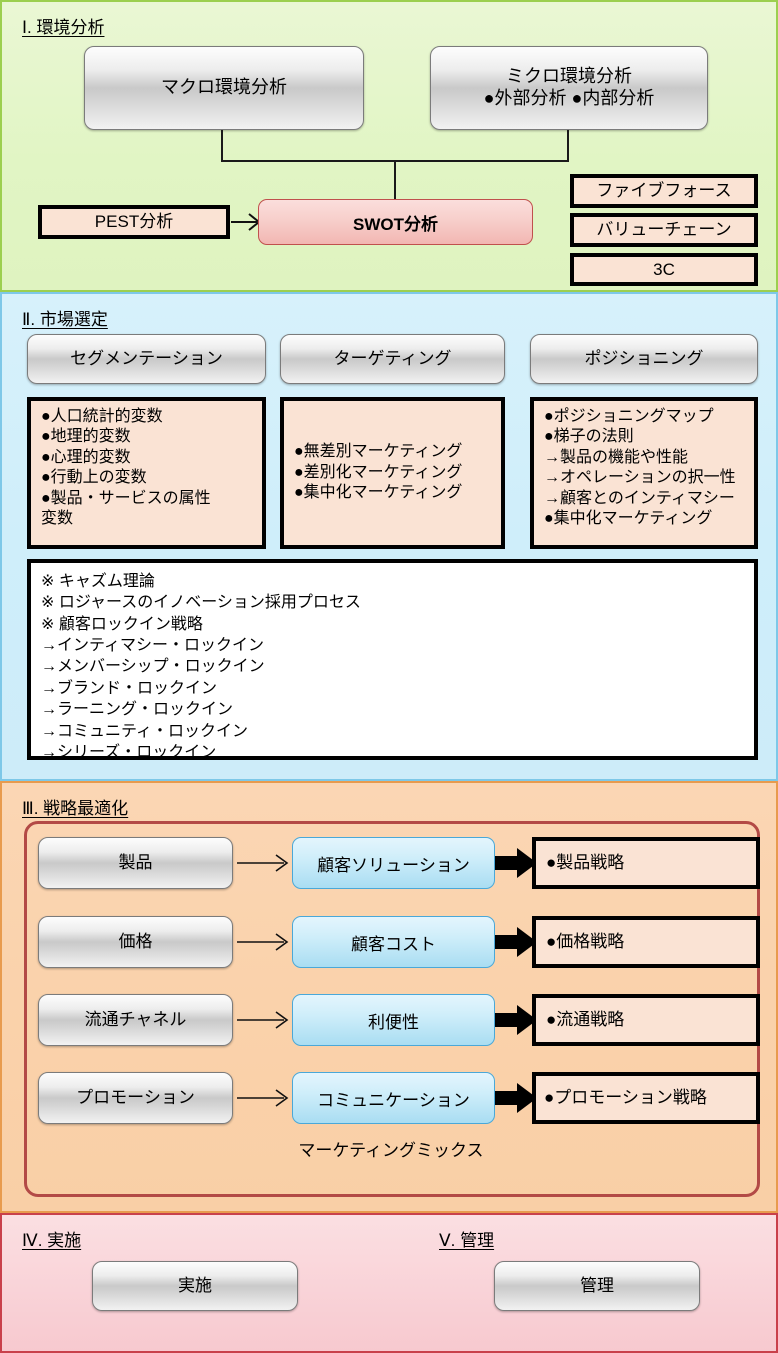 The image size is (778, 1353). What do you see at coordinates (263, 942) in the screenshot?
I see `arrow-price-to-cost` at bounding box center [263, 942].